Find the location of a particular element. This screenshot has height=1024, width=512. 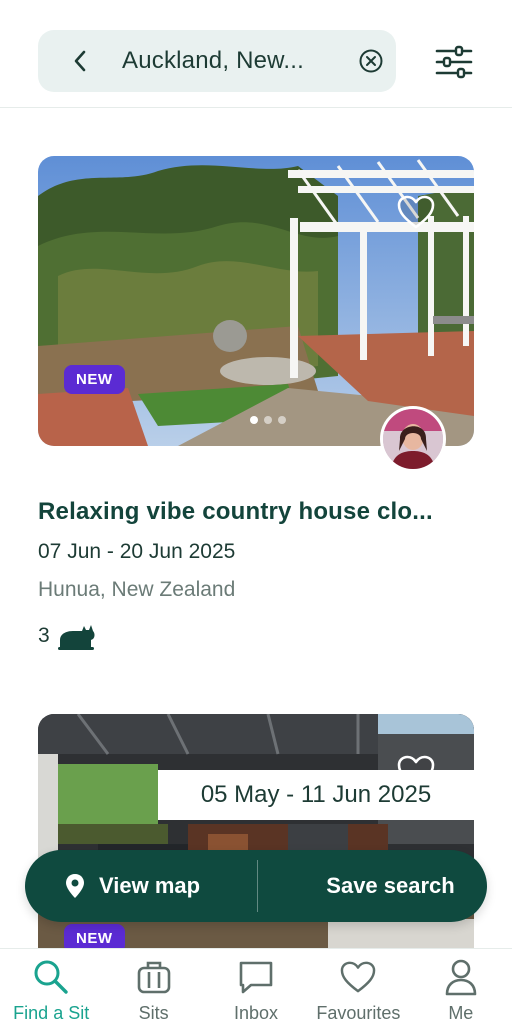

clear-circle-icon is located at coordinates (371, 61).